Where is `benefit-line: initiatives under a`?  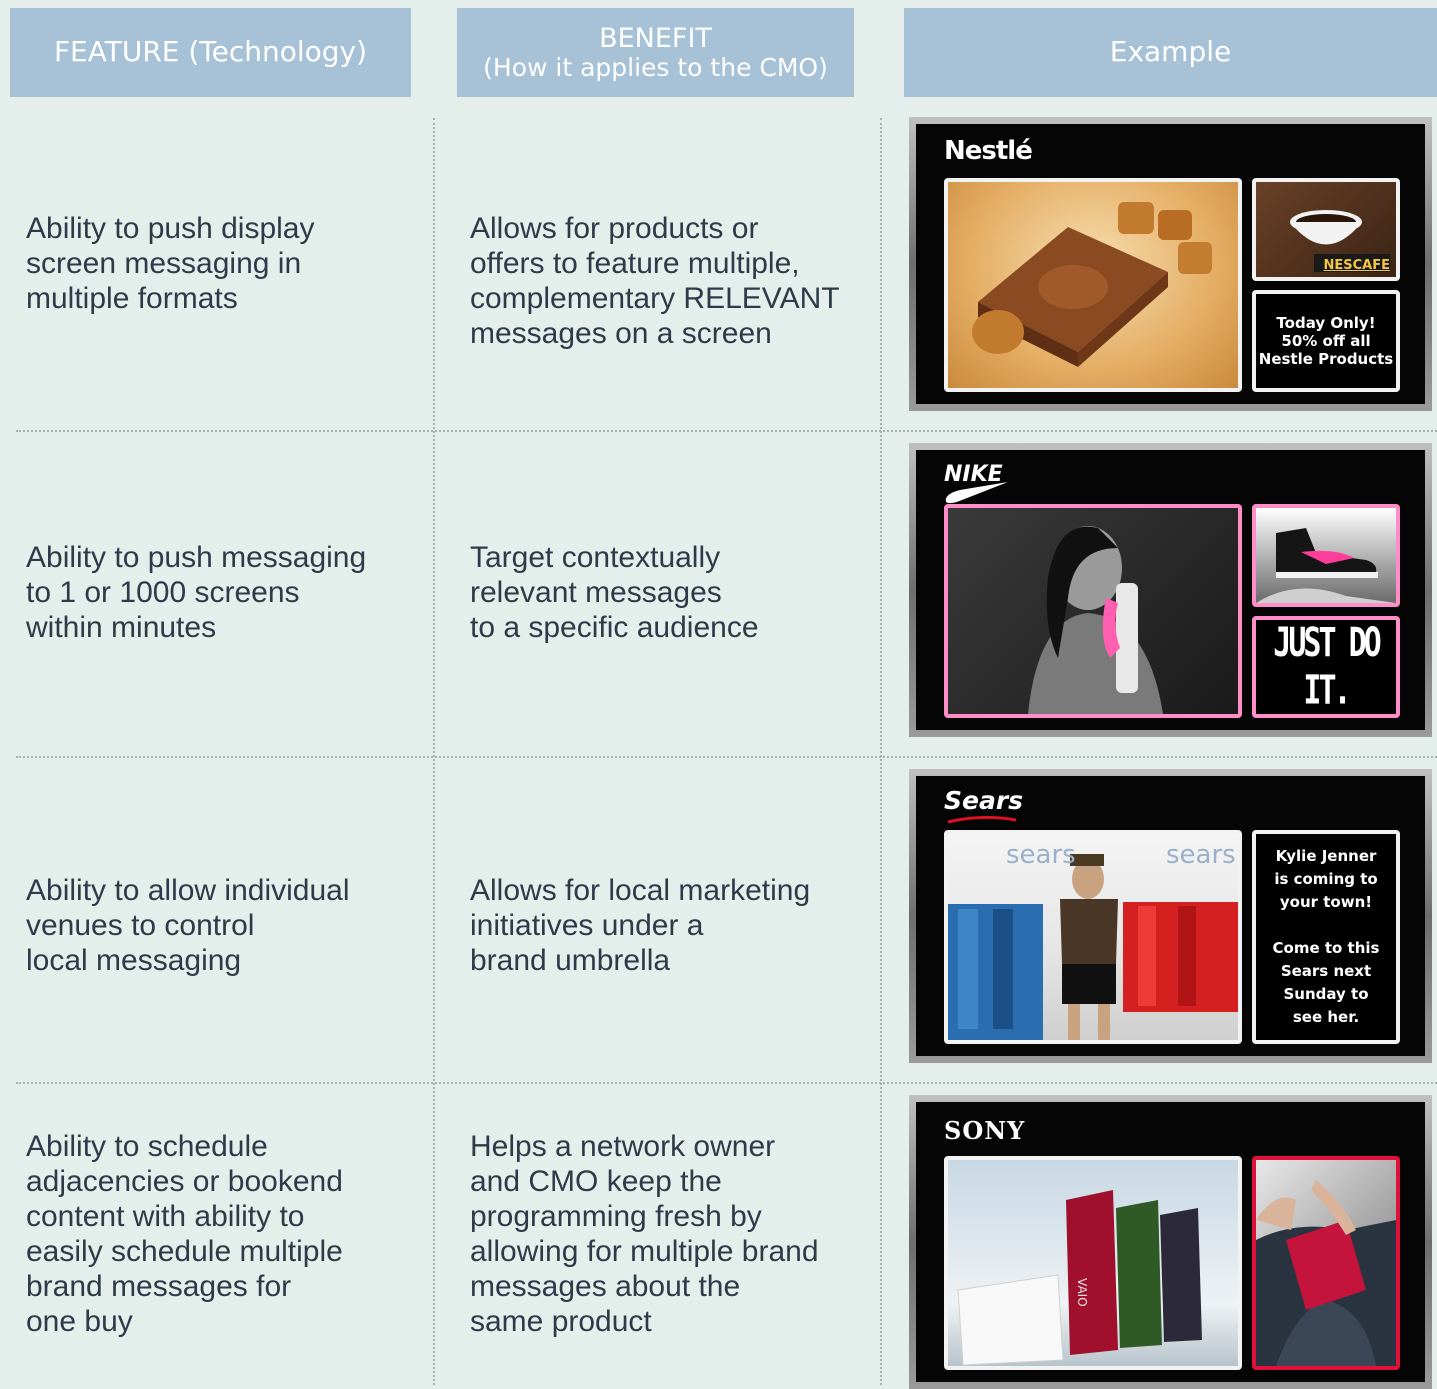 benefit-line: initiatives under a is located at coordinates (587, 925).